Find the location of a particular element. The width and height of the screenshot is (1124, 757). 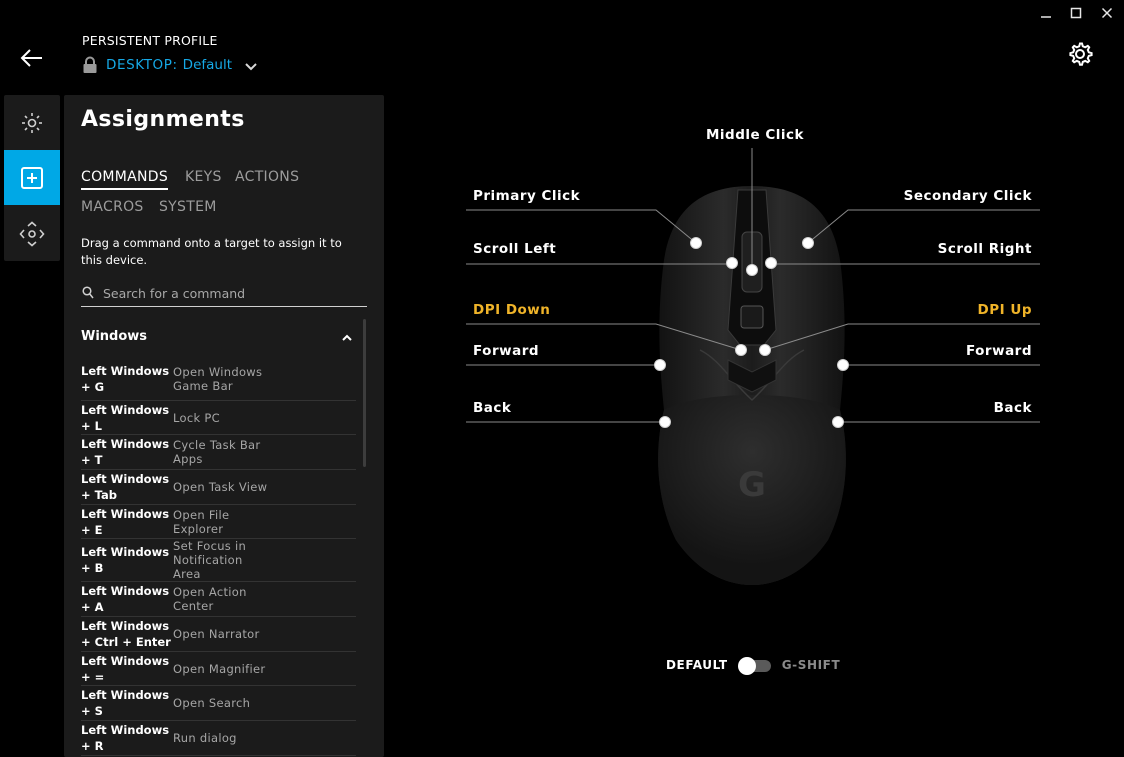

toggle-label-default: DEFAULT is located at coordinates (697, 665).